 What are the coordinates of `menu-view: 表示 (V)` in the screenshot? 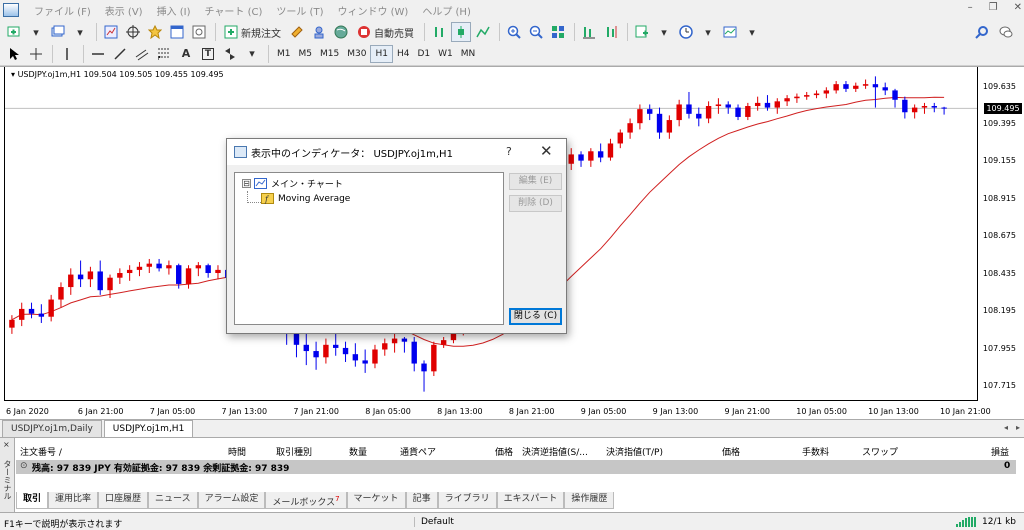 It's located at (124, 10).